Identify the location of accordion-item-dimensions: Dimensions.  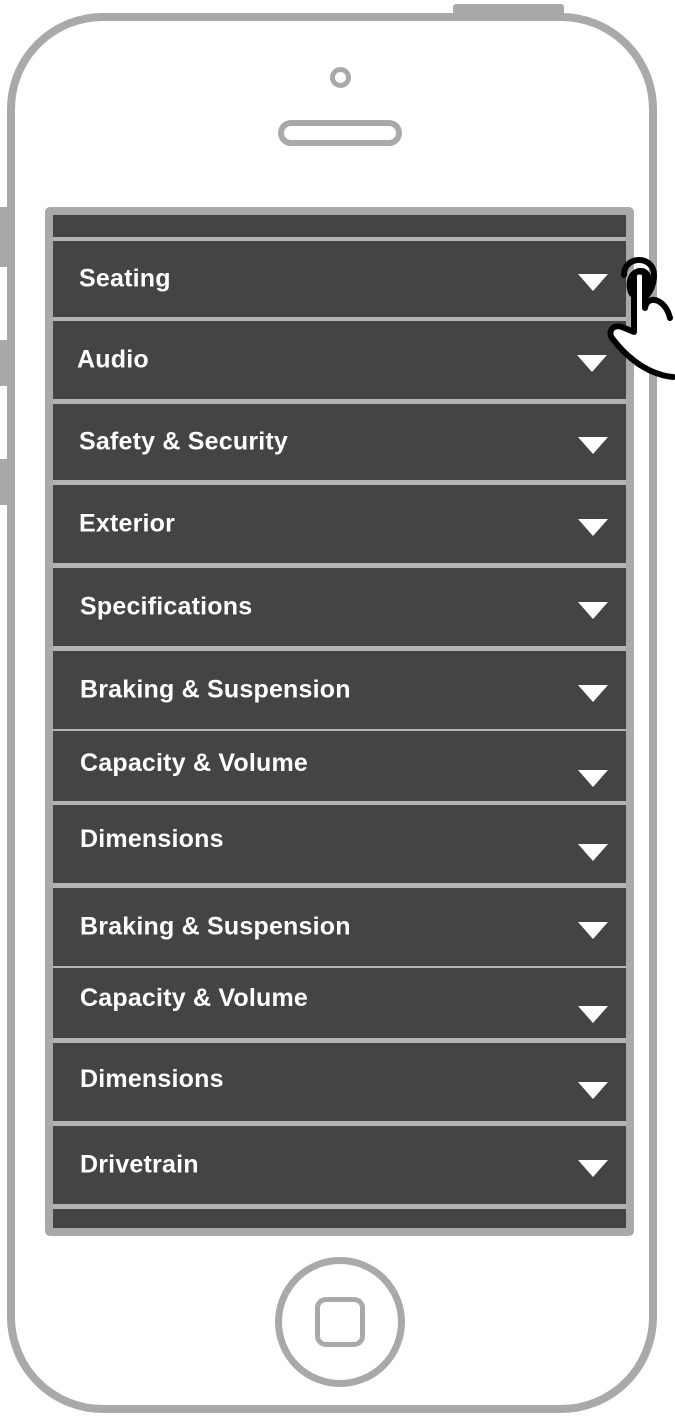
(339, 844).